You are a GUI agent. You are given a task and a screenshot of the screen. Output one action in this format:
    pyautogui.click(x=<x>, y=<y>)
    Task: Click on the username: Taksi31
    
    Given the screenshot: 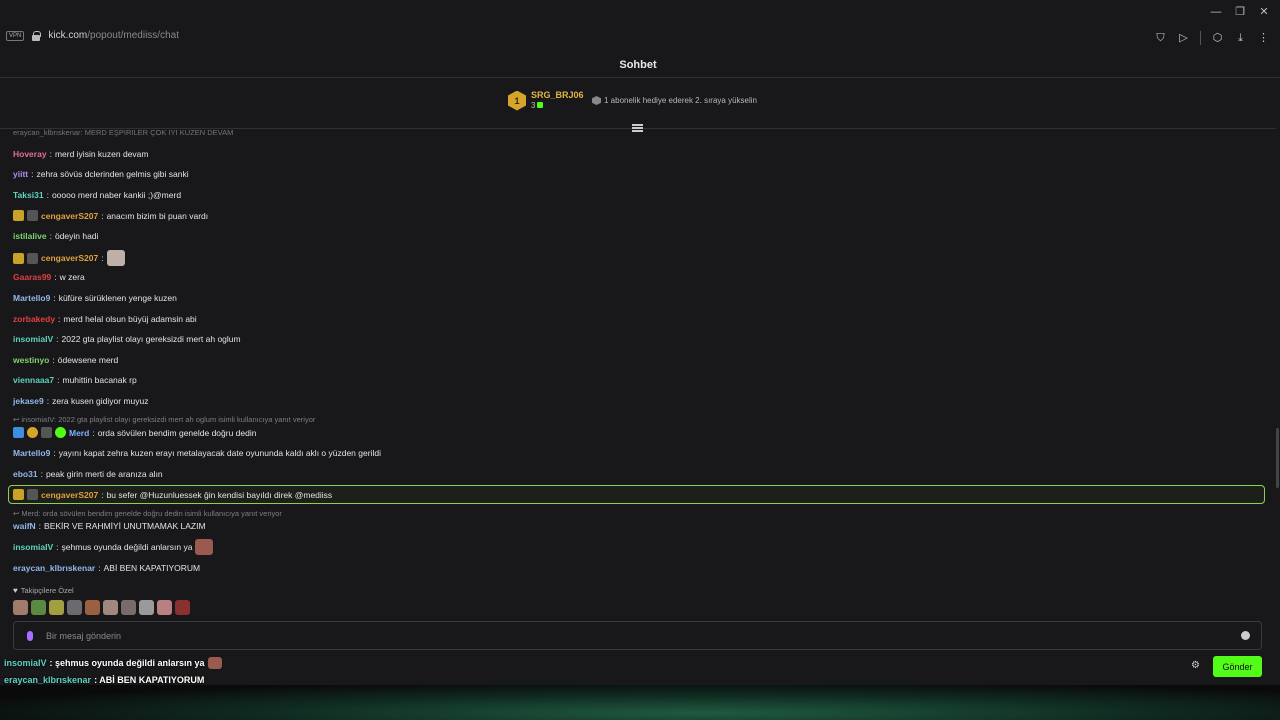 What is the action you would take?
    pyautogui.click(x=28, y=195)
    